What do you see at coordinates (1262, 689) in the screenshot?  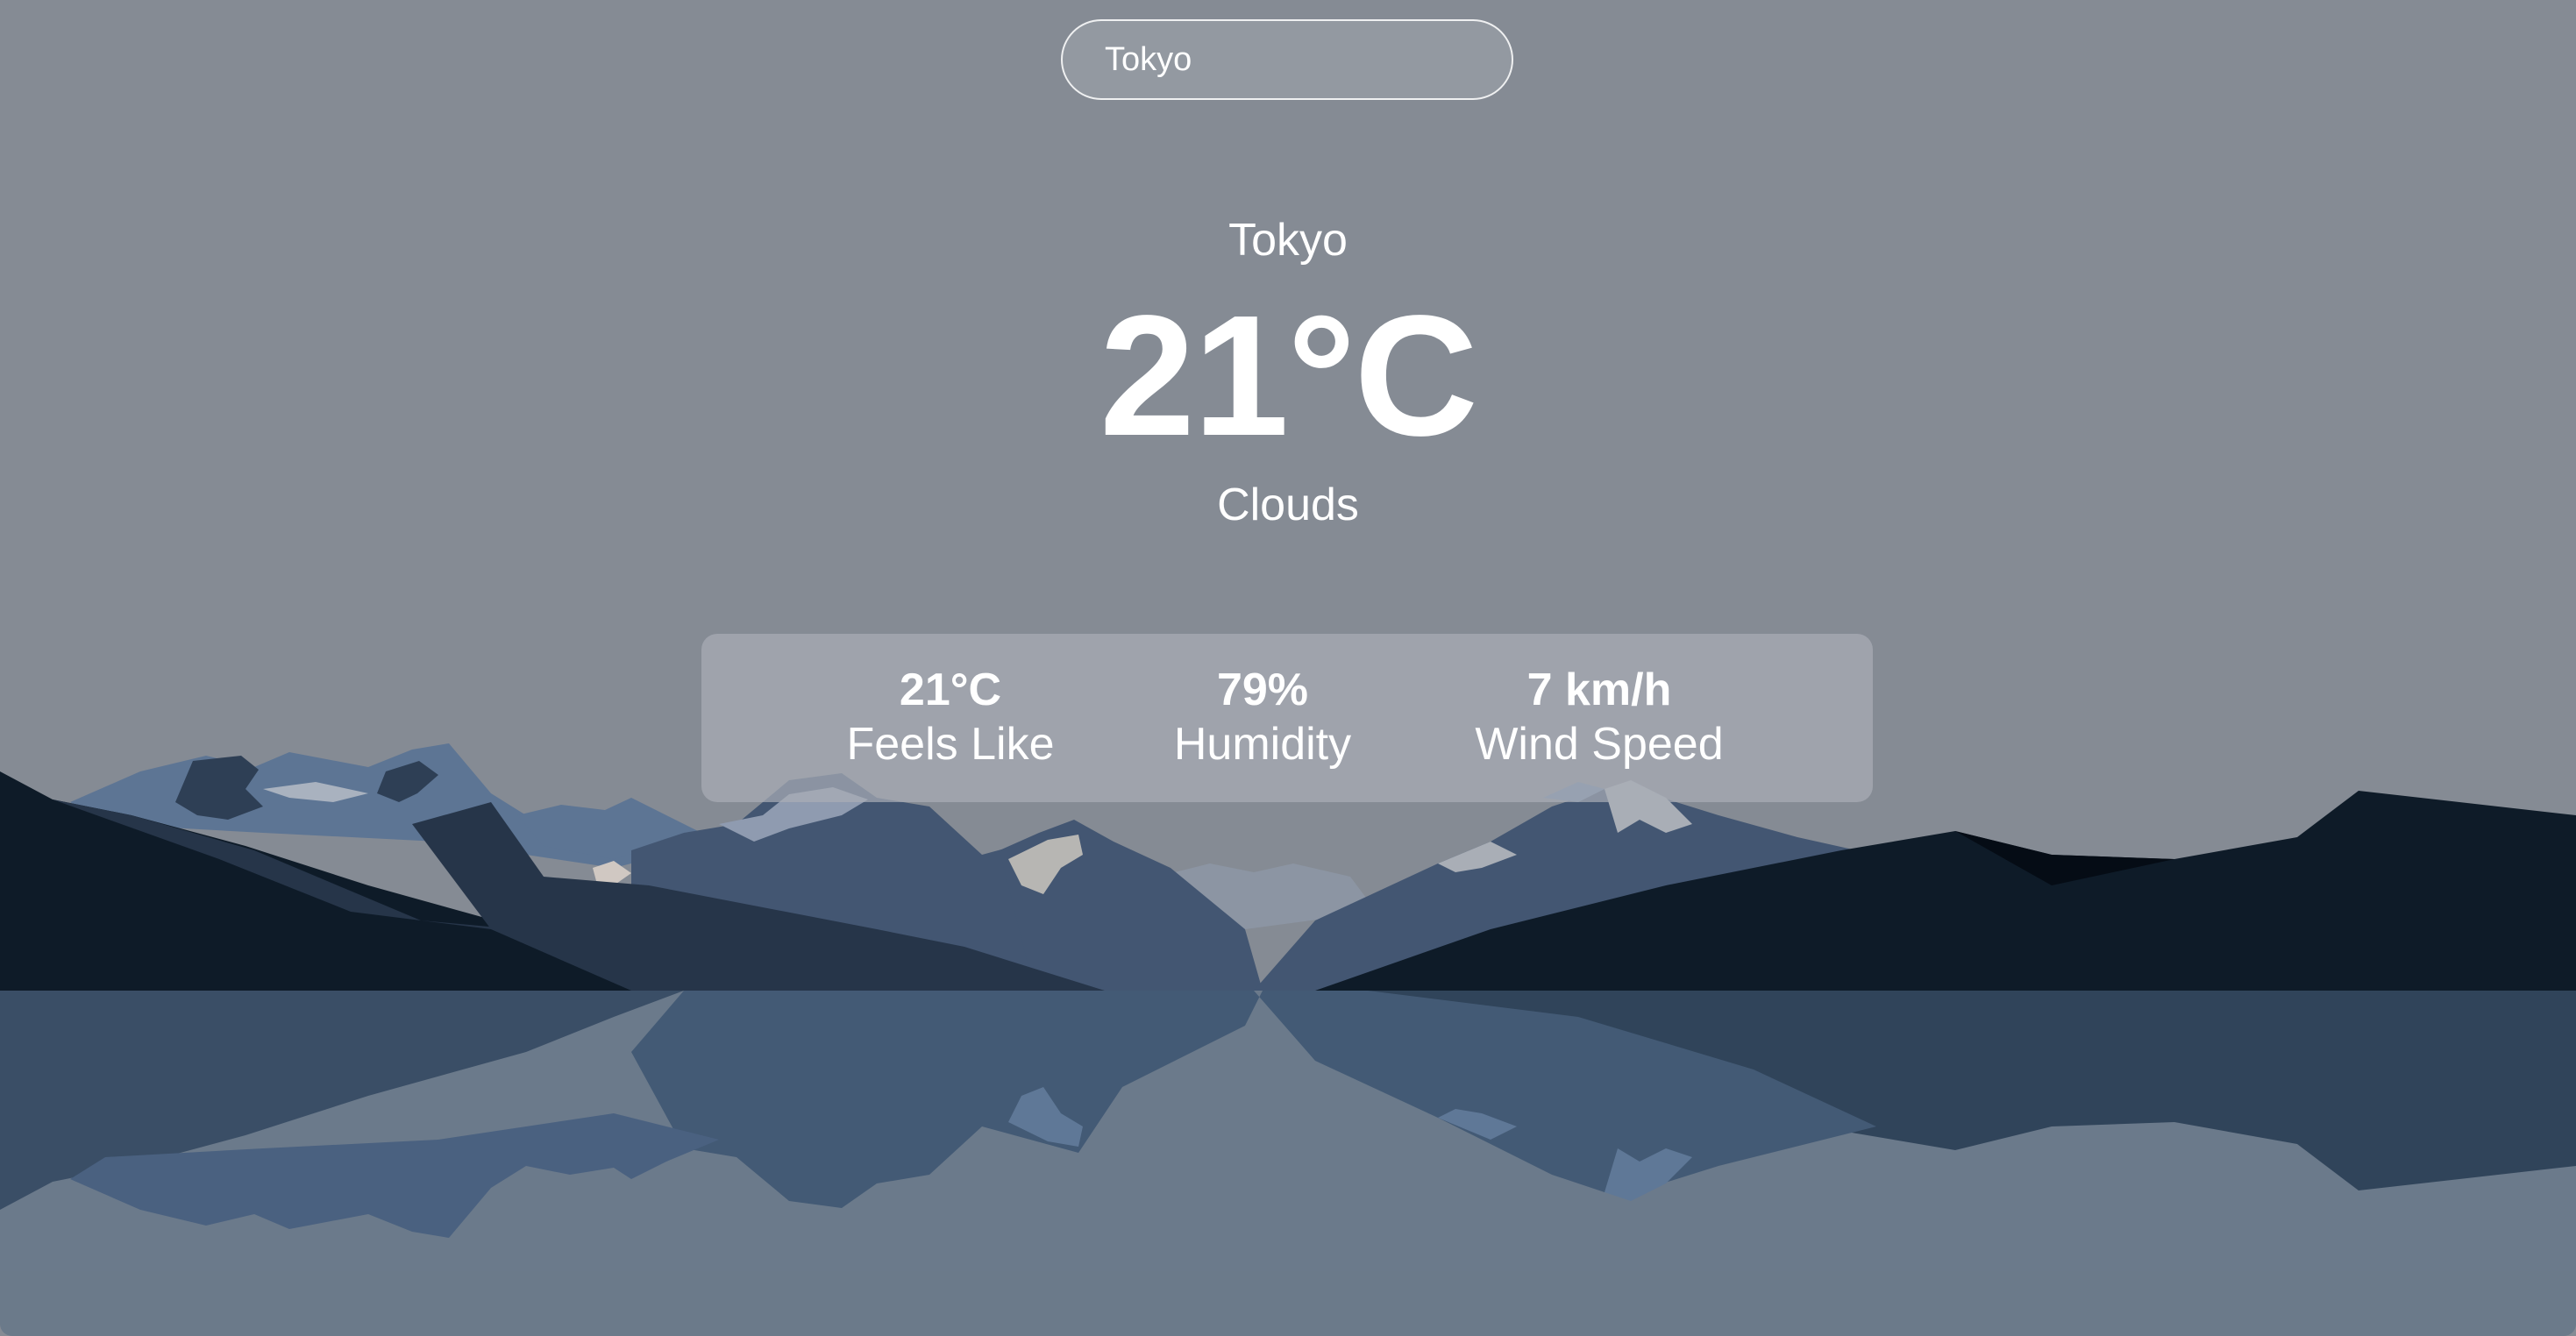 I see `humidity-value: 79%` at bounding box center [1262, 689].